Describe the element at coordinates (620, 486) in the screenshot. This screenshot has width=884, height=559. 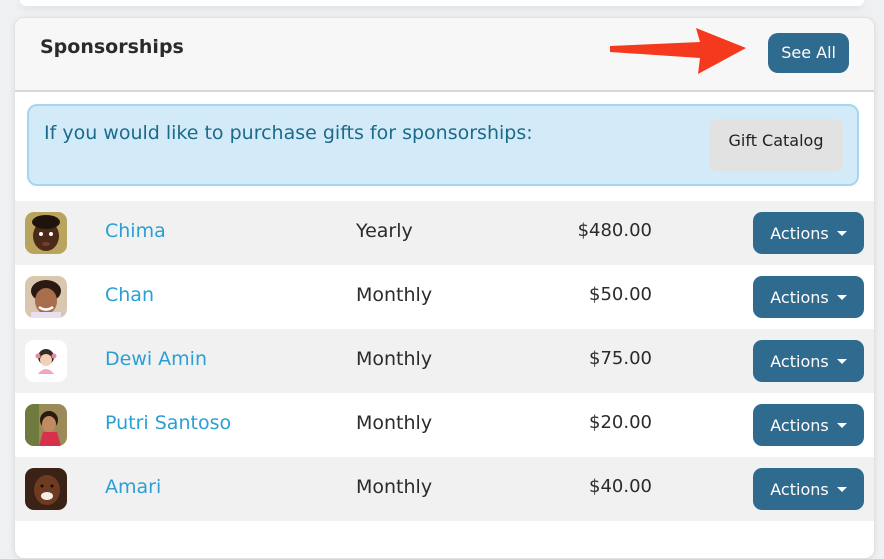
I see `amount: $40.00` at that location.